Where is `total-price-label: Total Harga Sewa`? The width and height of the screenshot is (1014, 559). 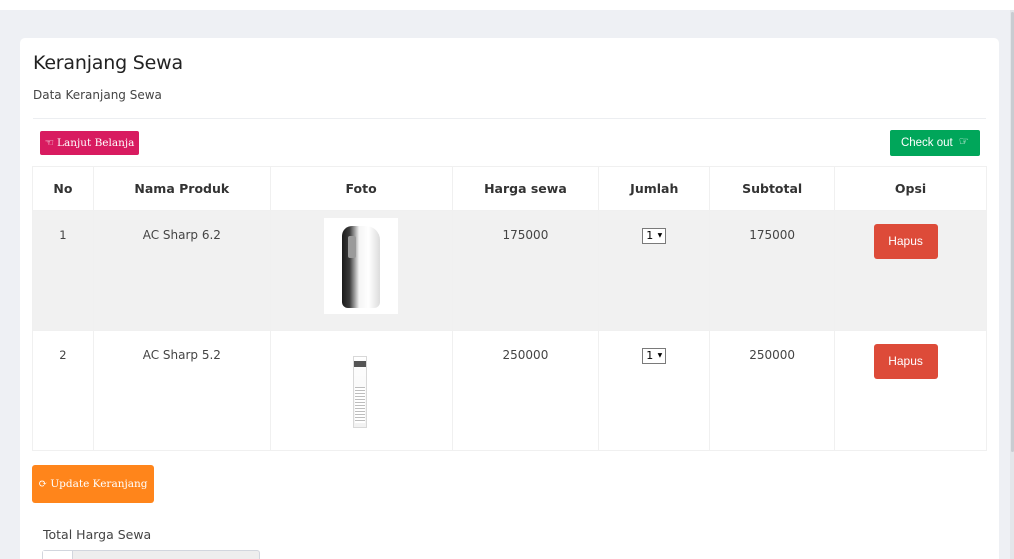 total-price-label: Total Harga Sewa is located at coordinates (97, 534).